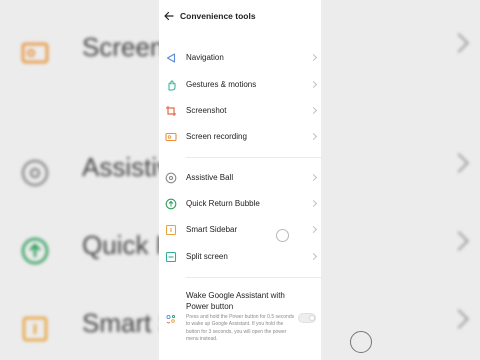  What do you see at coordinates (218, 16) in the screenshot?
I see `page-title: Convenience tools` at bounding box center [218, 16].